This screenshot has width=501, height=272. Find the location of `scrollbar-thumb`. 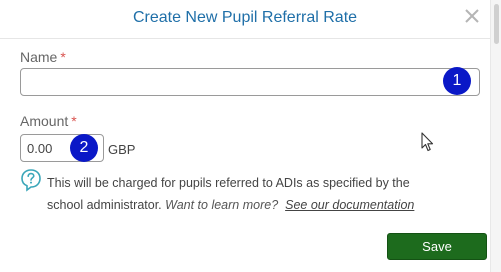

scrollbar-thumb is located at coordinates (496, 24).